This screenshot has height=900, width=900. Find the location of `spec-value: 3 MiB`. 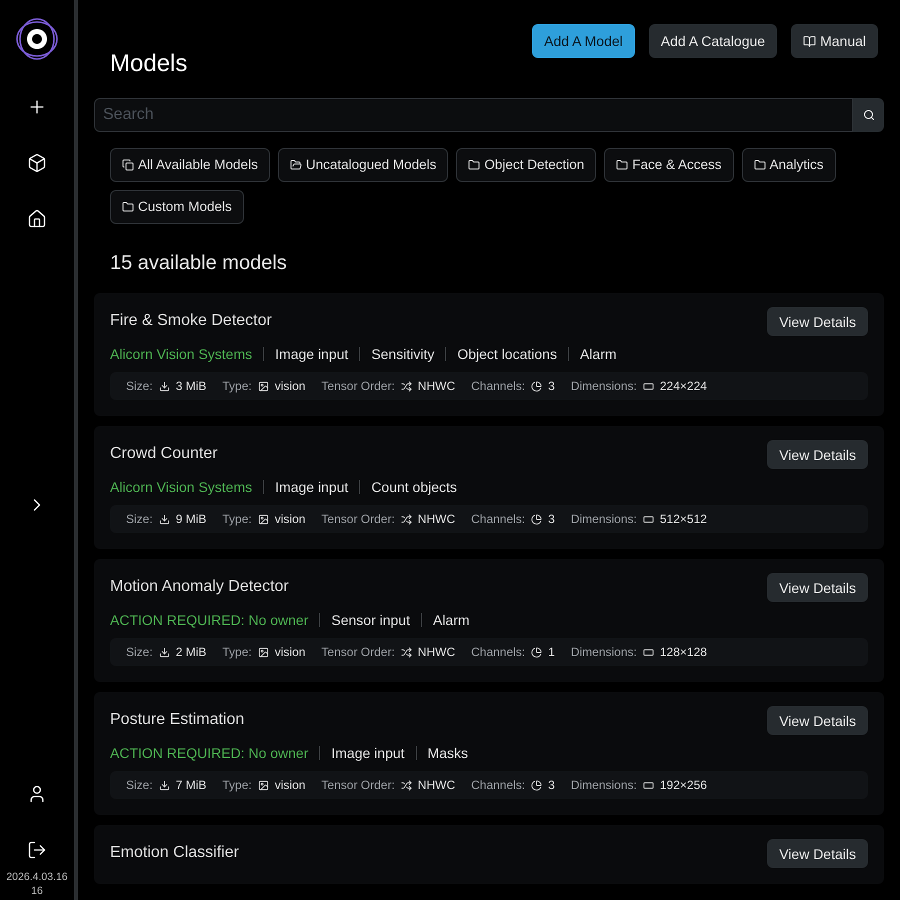

spec-value: 3 MiB is located at coordinates (191, 386).